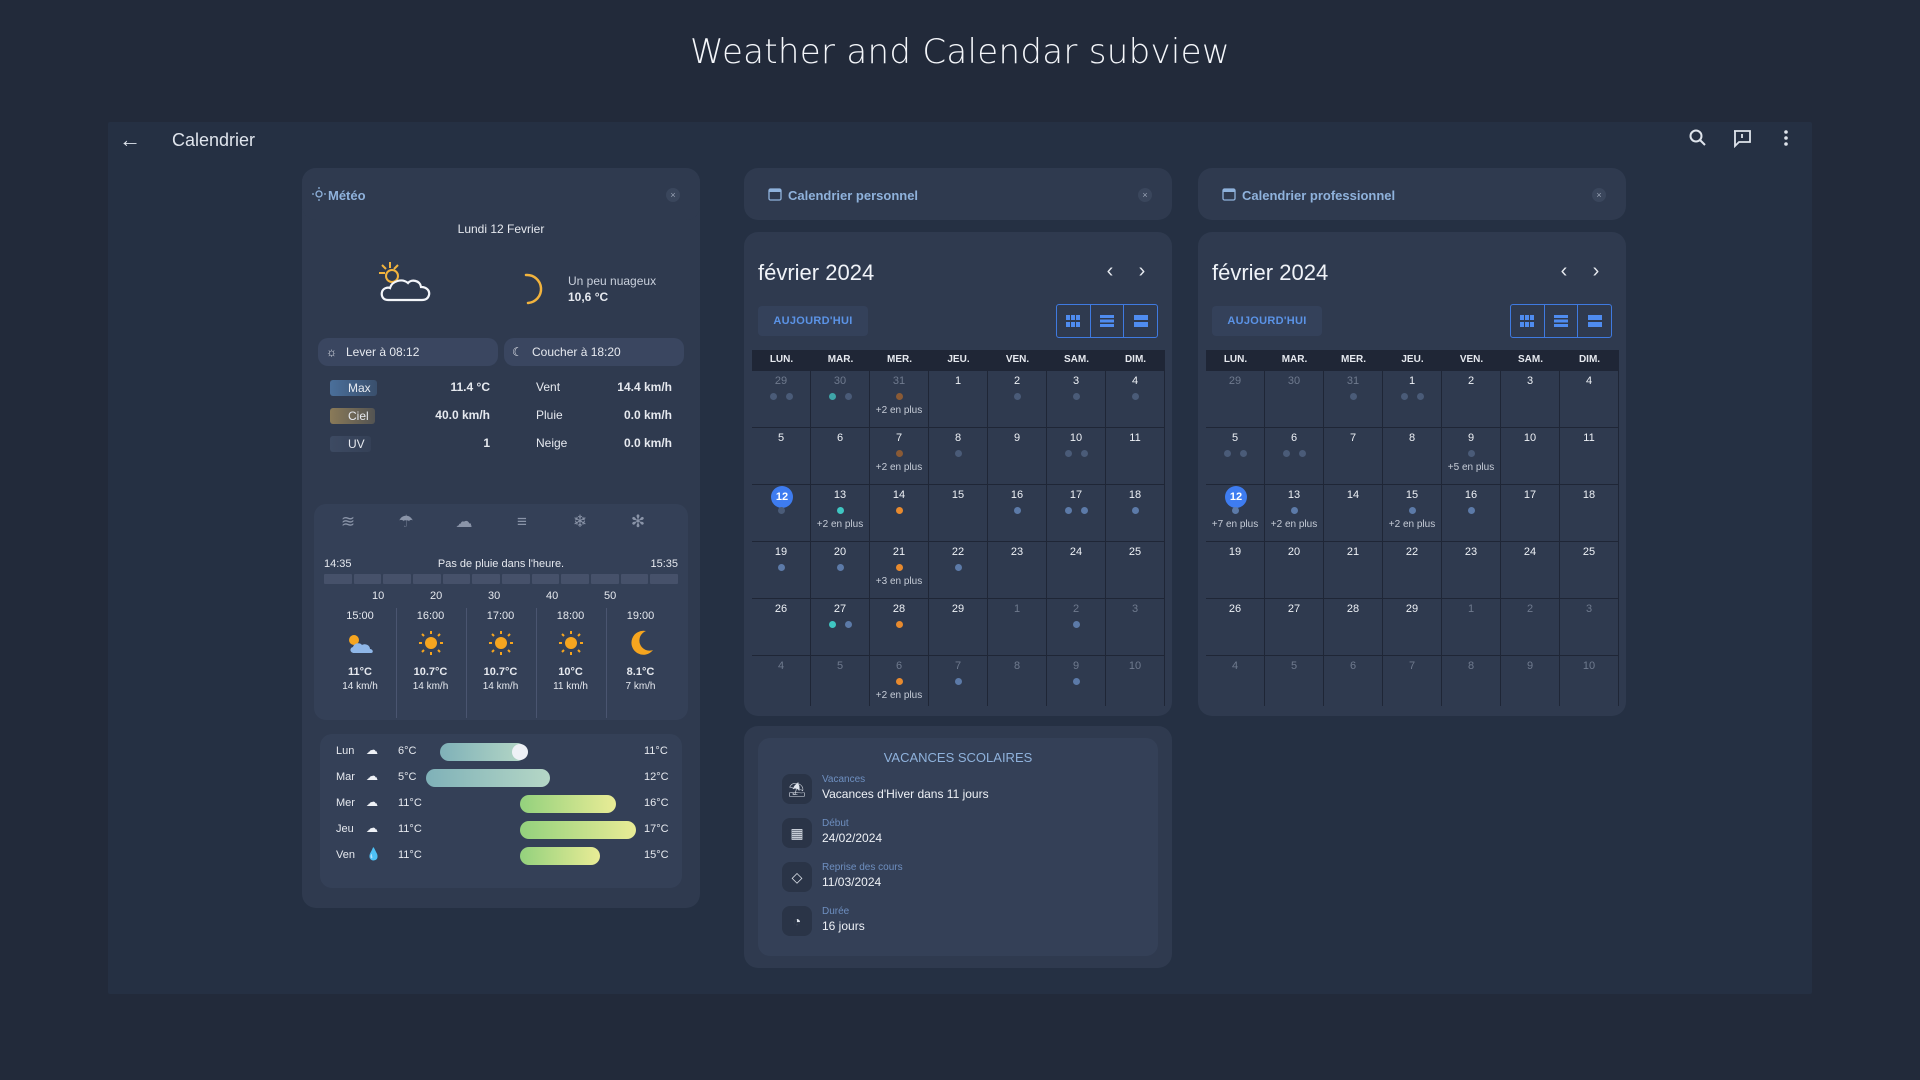  What do you see at coordinates (1786, 140) in the screenshot?
I see `more-vert-icon` at bounding box center [1786, 140].